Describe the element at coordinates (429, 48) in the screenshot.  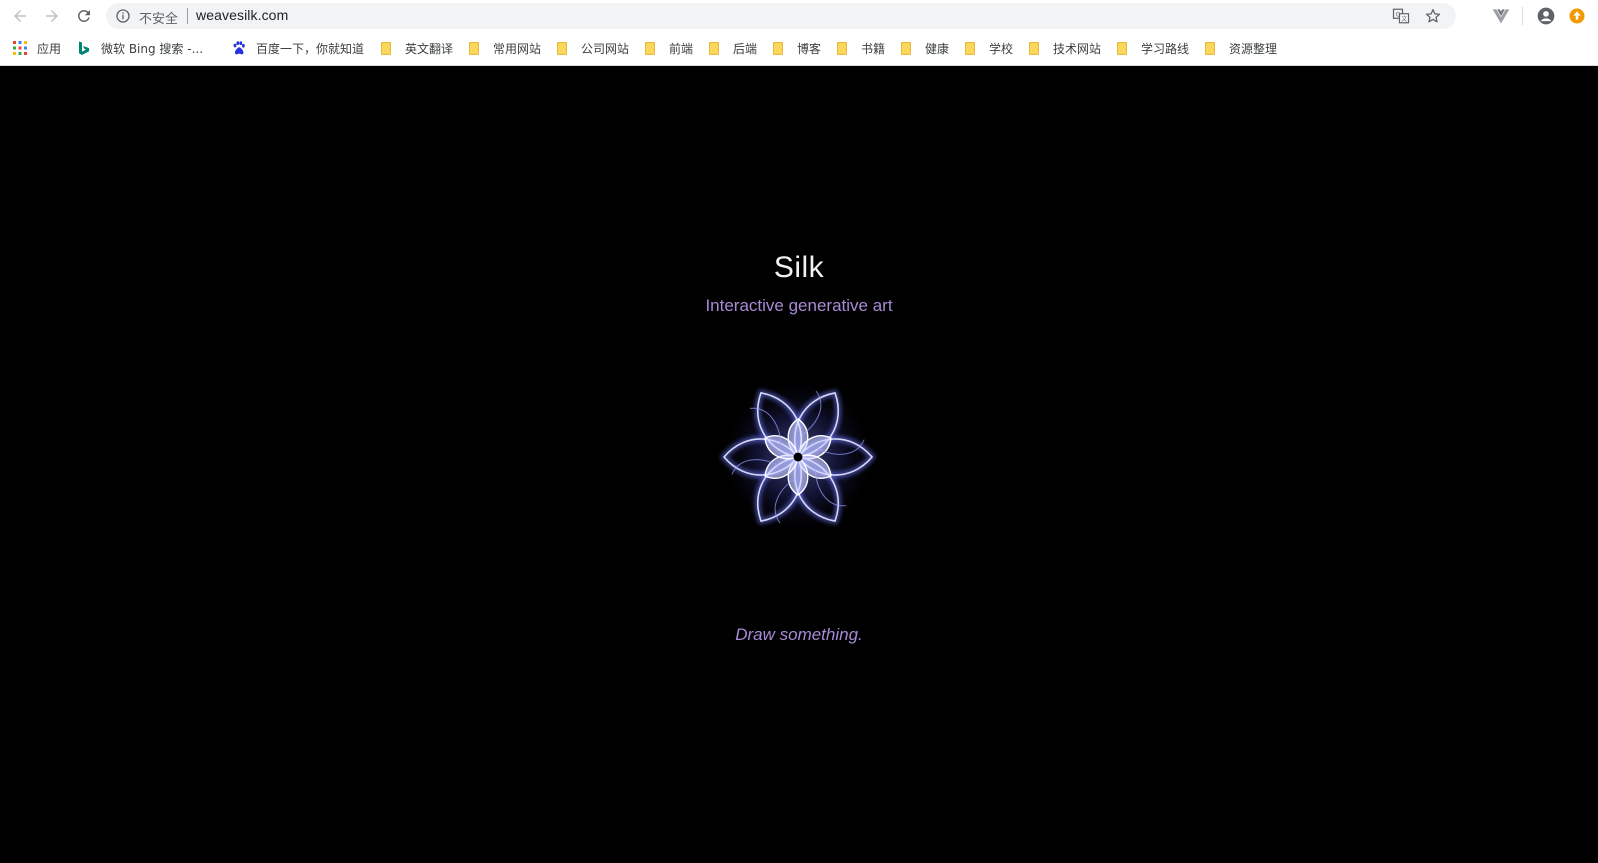
I see `bookmark-label: 英文翻译` at that location.